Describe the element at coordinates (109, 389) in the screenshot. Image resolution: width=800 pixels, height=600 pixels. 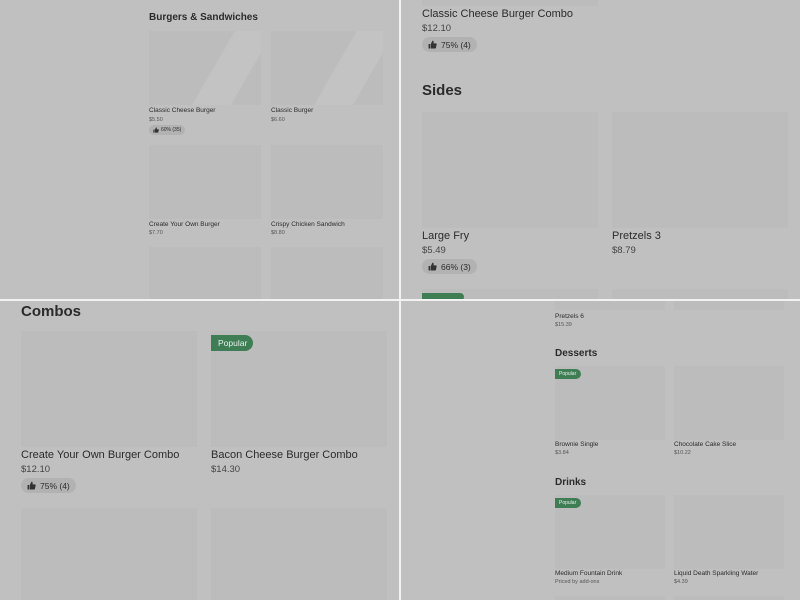
I see `item-image-create-your-own-burger-combo` at that location.